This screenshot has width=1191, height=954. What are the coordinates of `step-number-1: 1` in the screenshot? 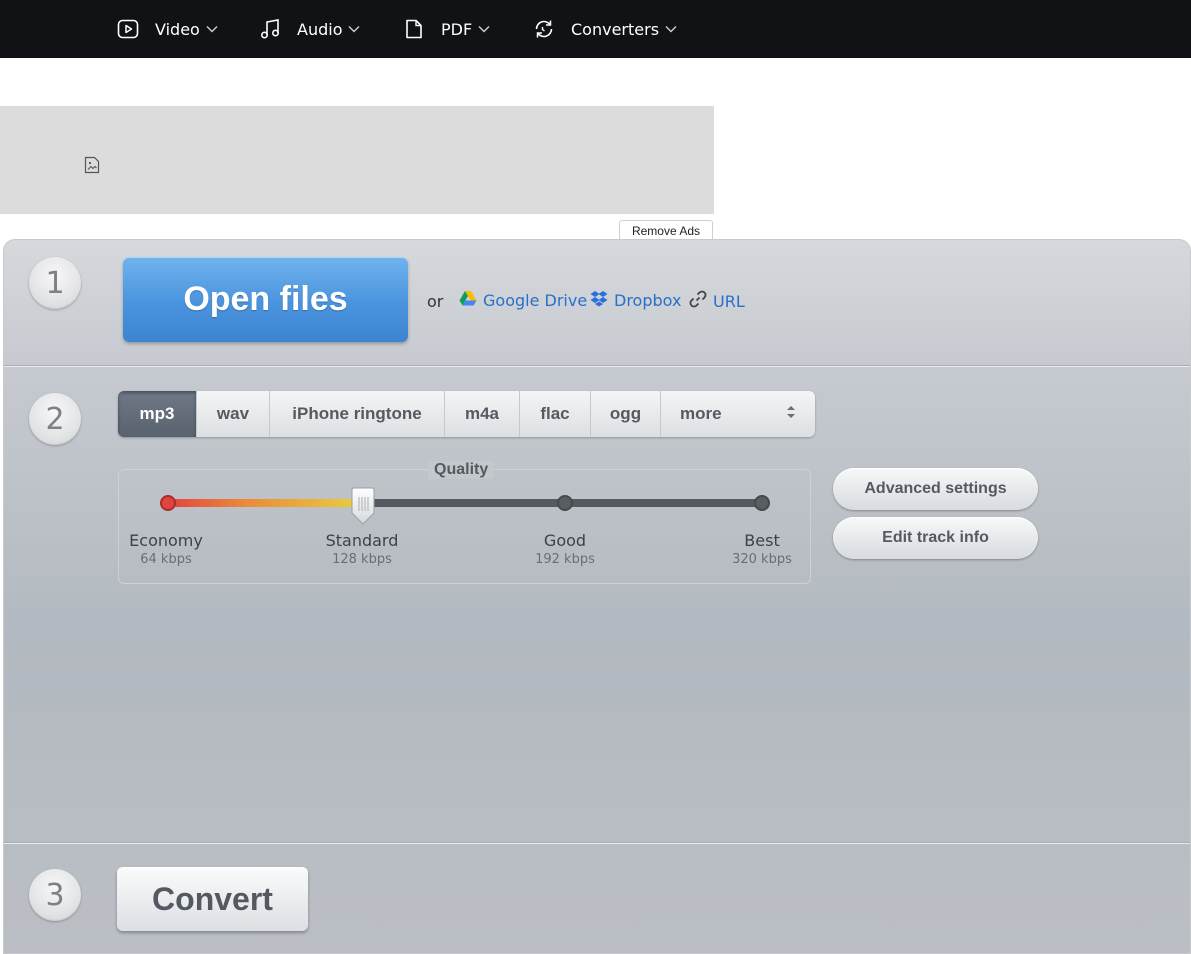 It's located at (55, 283).